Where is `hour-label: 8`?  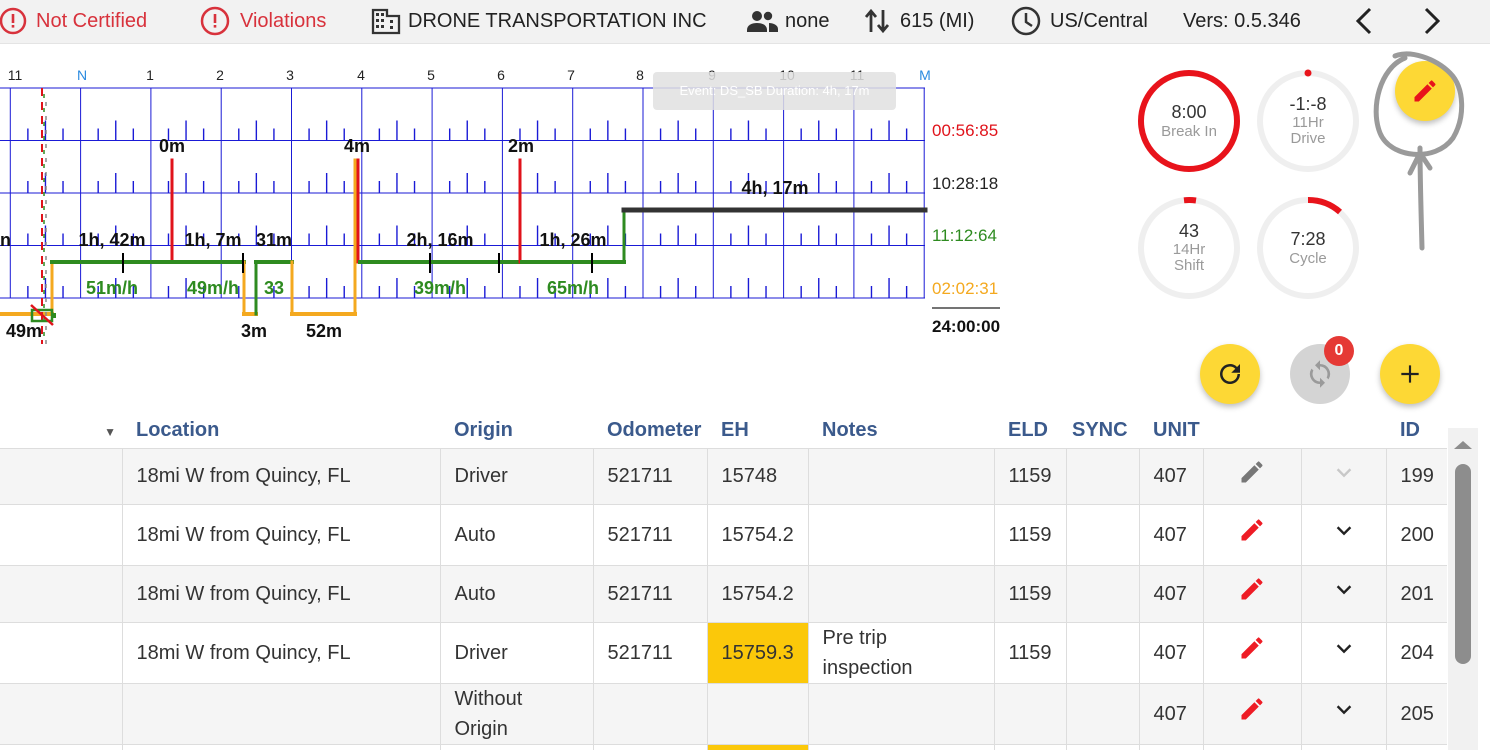 hour-label: 8 is located at coordinates (640, 75).